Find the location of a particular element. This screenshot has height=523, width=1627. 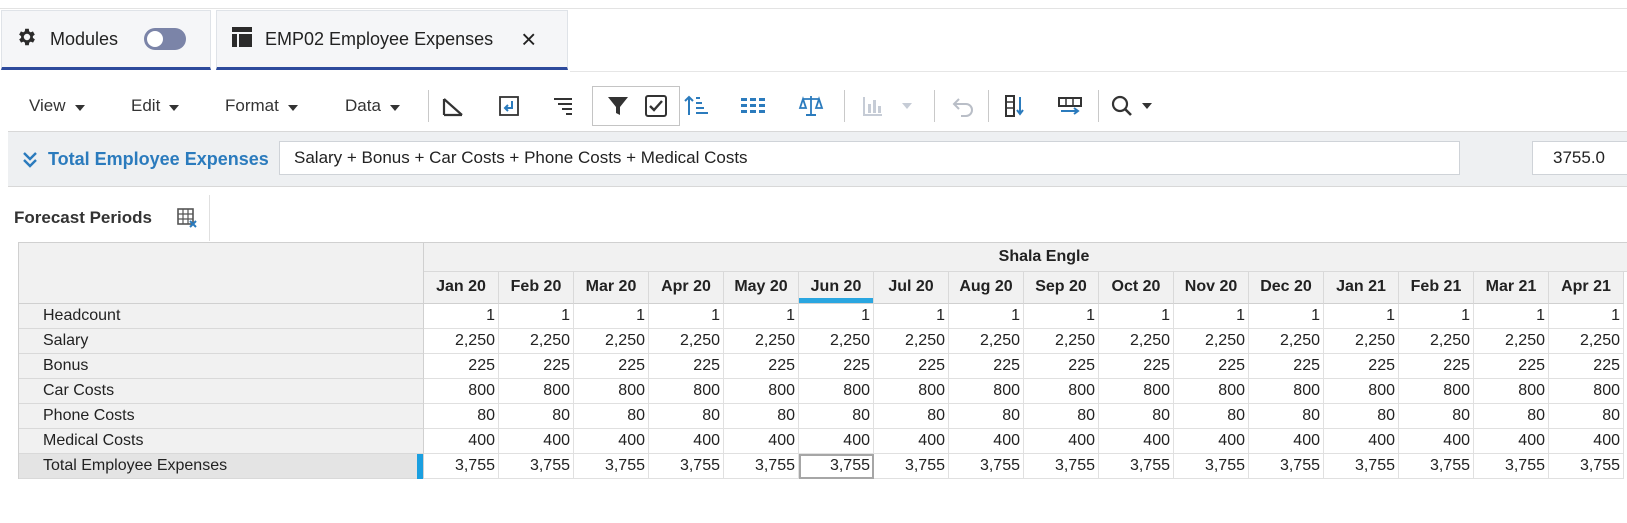

row-header: Headcount is located at coordinates (221, 316).